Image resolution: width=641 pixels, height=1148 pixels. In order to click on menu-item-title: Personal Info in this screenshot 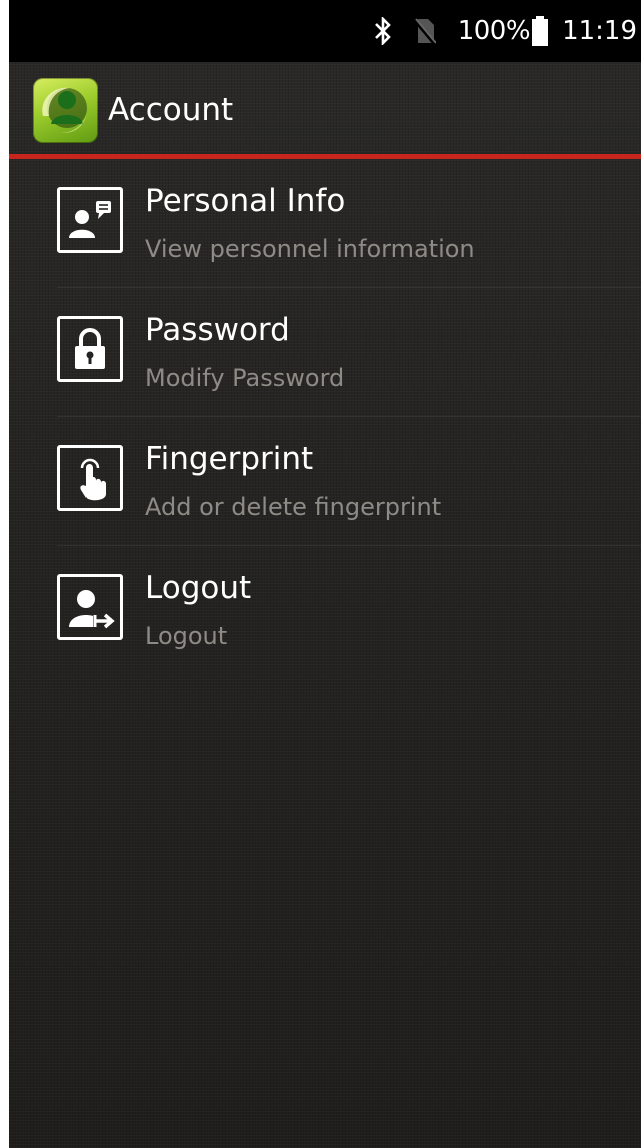, I will do `click(245, 201)`.